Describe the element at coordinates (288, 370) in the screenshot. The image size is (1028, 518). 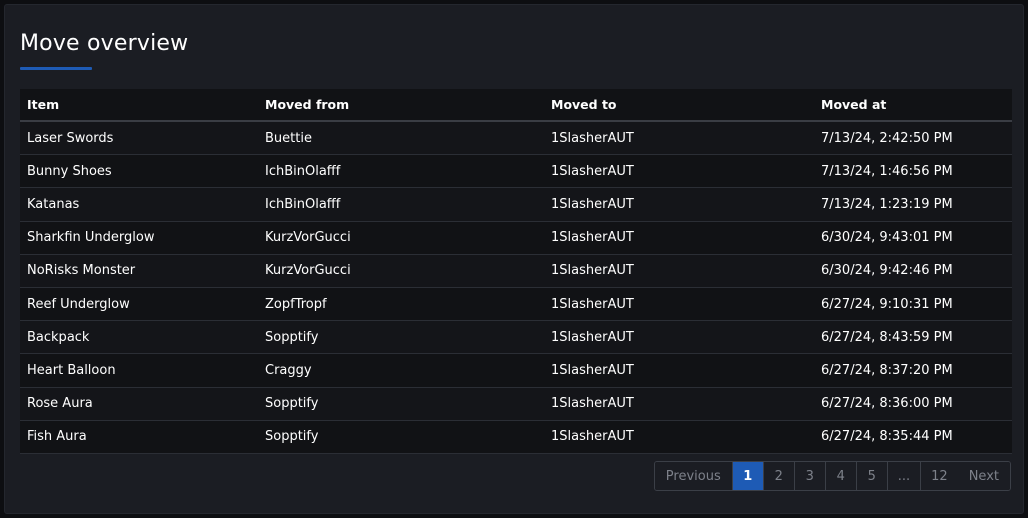
I see `cell-moved-from: Craggy` at that location.